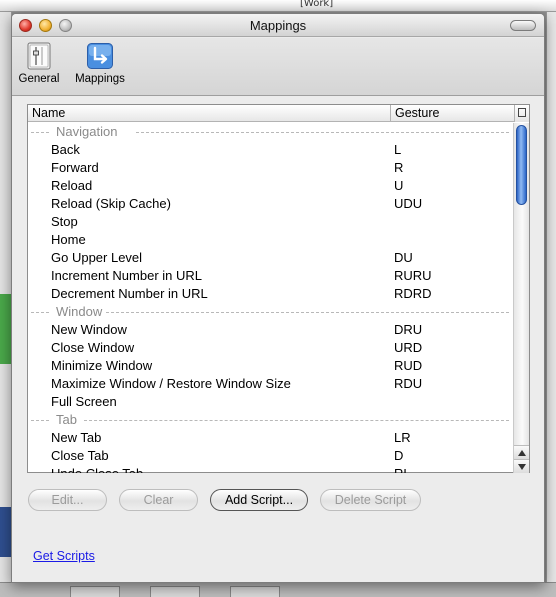 The width and height of the screenshot is (556, 597). What do you see at coordinates (270, 456) in the screenshot?
I see `table-row: Close Tab D` at bounding box center [270, 456].